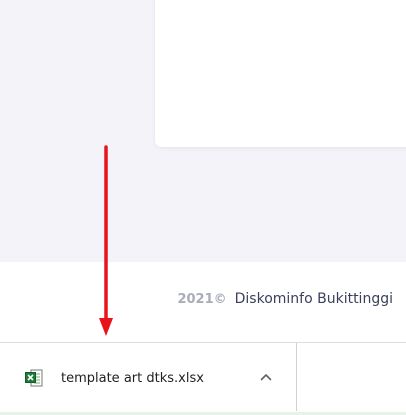 This screenshot has width=406, height=415. I want to click on footer-text: 2021© Diskominfo Bukittinggi, so click(285, 299).